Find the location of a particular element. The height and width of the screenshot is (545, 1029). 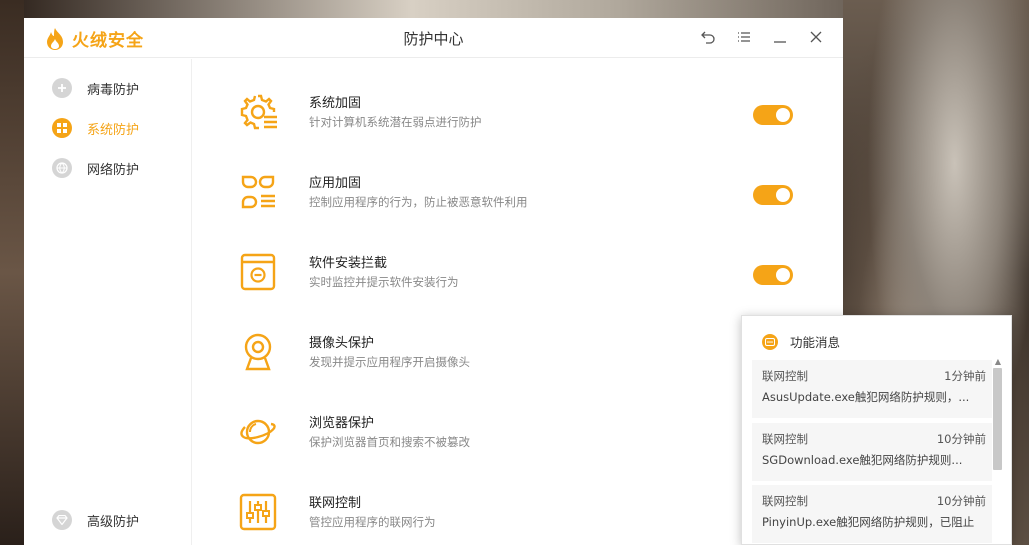

diamond-icon is located at coordinates (62, 520).